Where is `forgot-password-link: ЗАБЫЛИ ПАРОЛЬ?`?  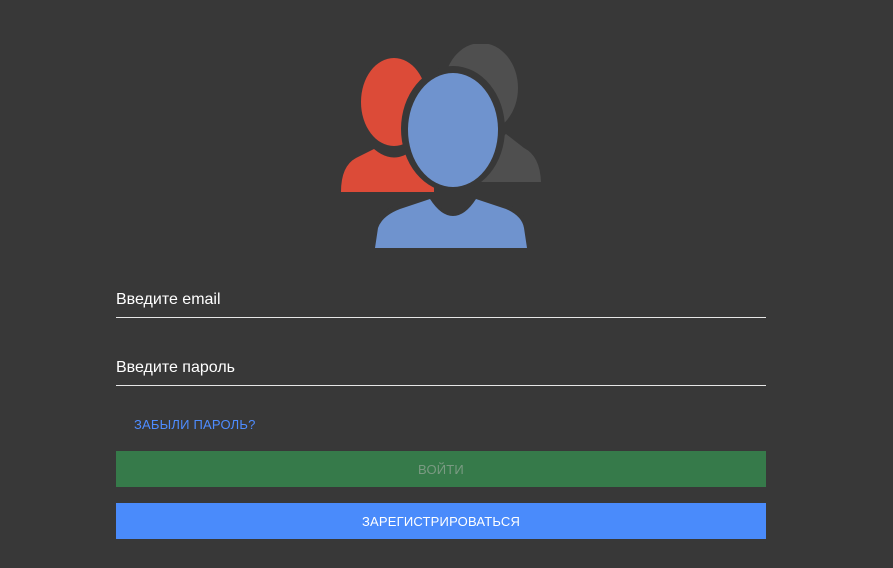 forgot-password-link: ЗАБЫЛИ ПАРОЛЬ? is located at coordinates (195, 424).